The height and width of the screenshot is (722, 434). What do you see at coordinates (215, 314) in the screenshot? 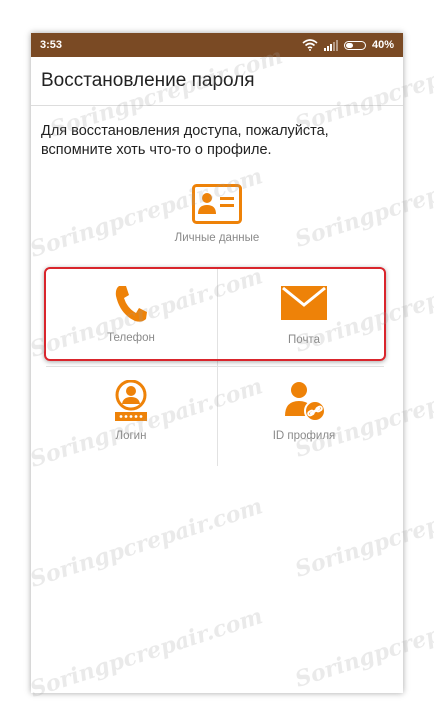
I see `highlight-frame` at bounding box center [215, 314].